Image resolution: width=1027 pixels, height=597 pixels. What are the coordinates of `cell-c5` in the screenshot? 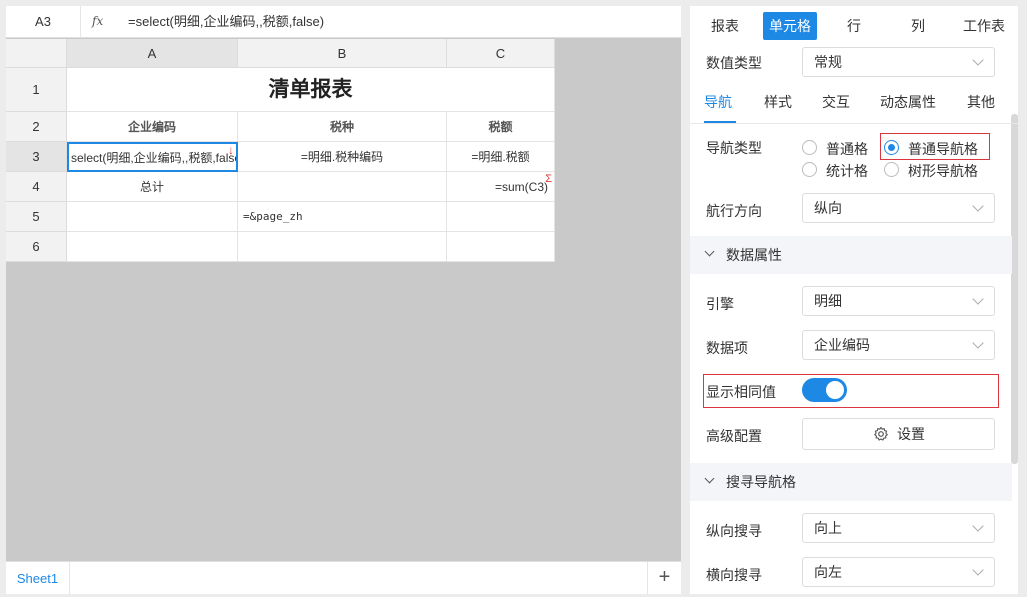 It's located at (501, 217).